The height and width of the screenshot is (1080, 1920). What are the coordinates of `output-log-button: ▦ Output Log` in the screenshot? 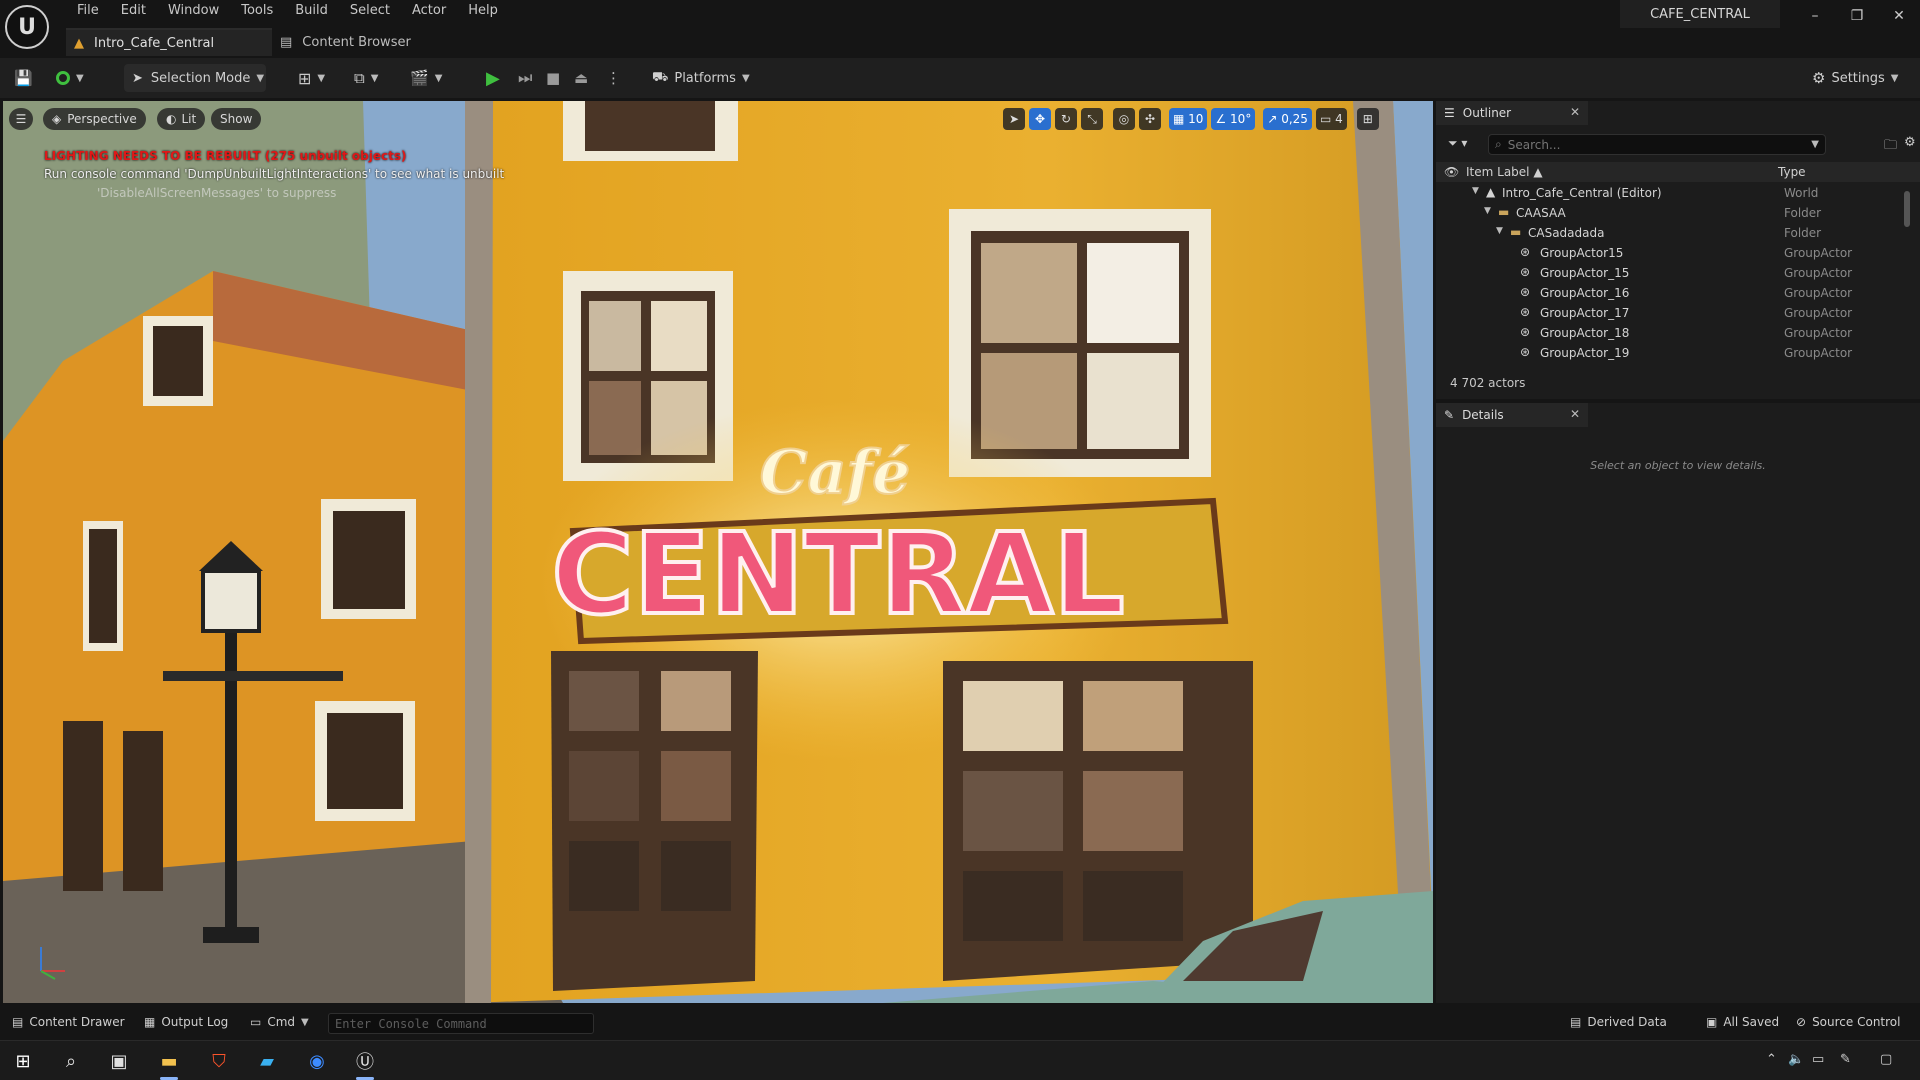 It's located at (186, 1022).